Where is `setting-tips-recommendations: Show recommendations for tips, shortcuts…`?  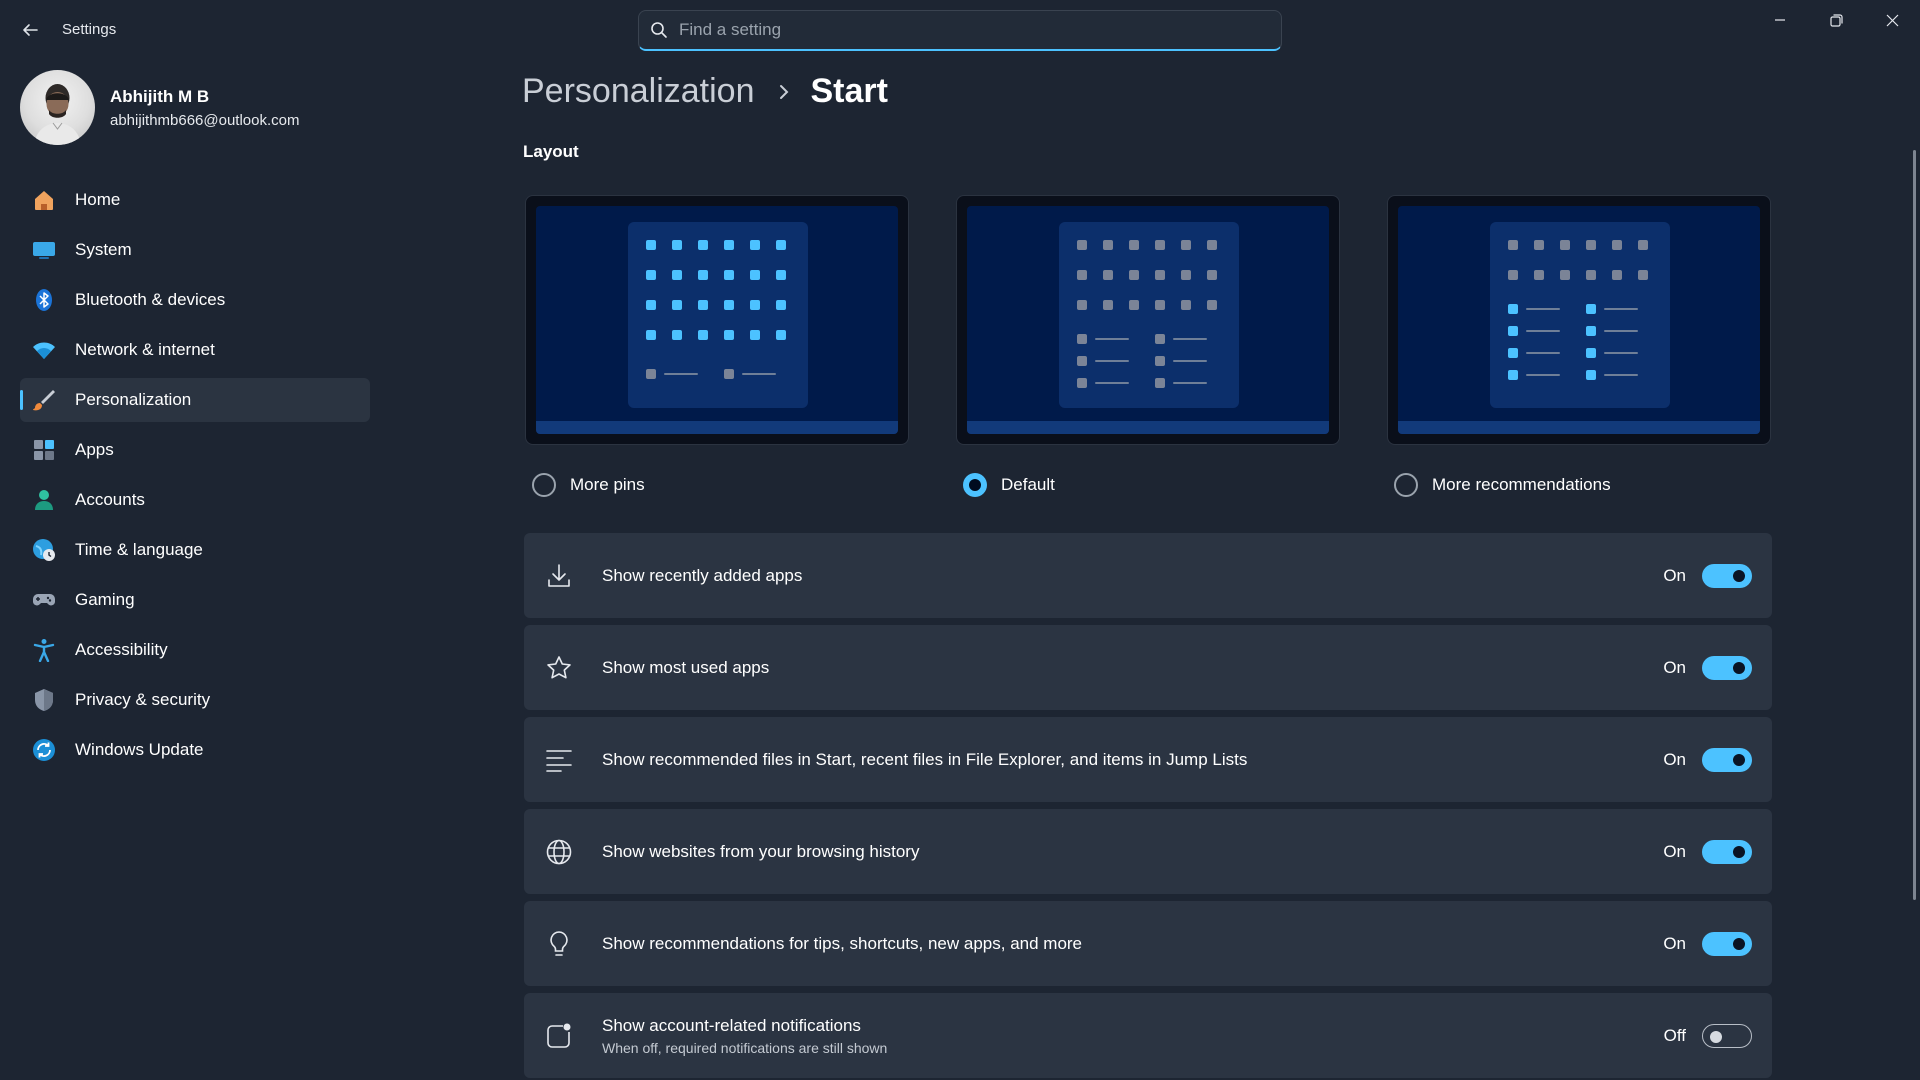 setting-tips-recommendations: Show recommendations for tips, shortcuts… is located at coordinates (1148, 943).